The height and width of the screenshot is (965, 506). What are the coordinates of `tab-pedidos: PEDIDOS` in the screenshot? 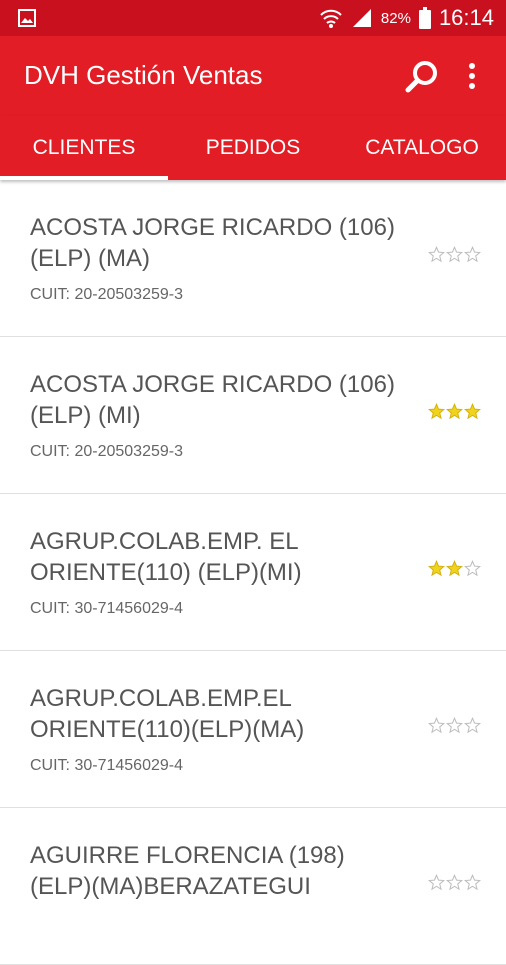 It's located at (253, 148).